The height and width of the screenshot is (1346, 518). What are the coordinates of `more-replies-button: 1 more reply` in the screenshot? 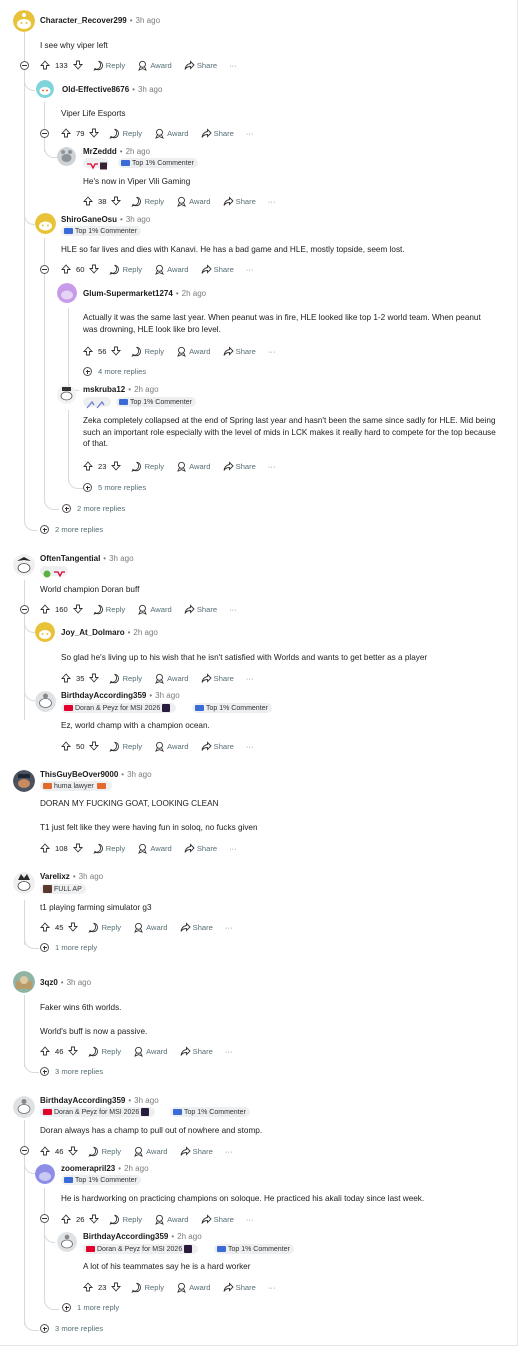 It's located at (90, 1307).